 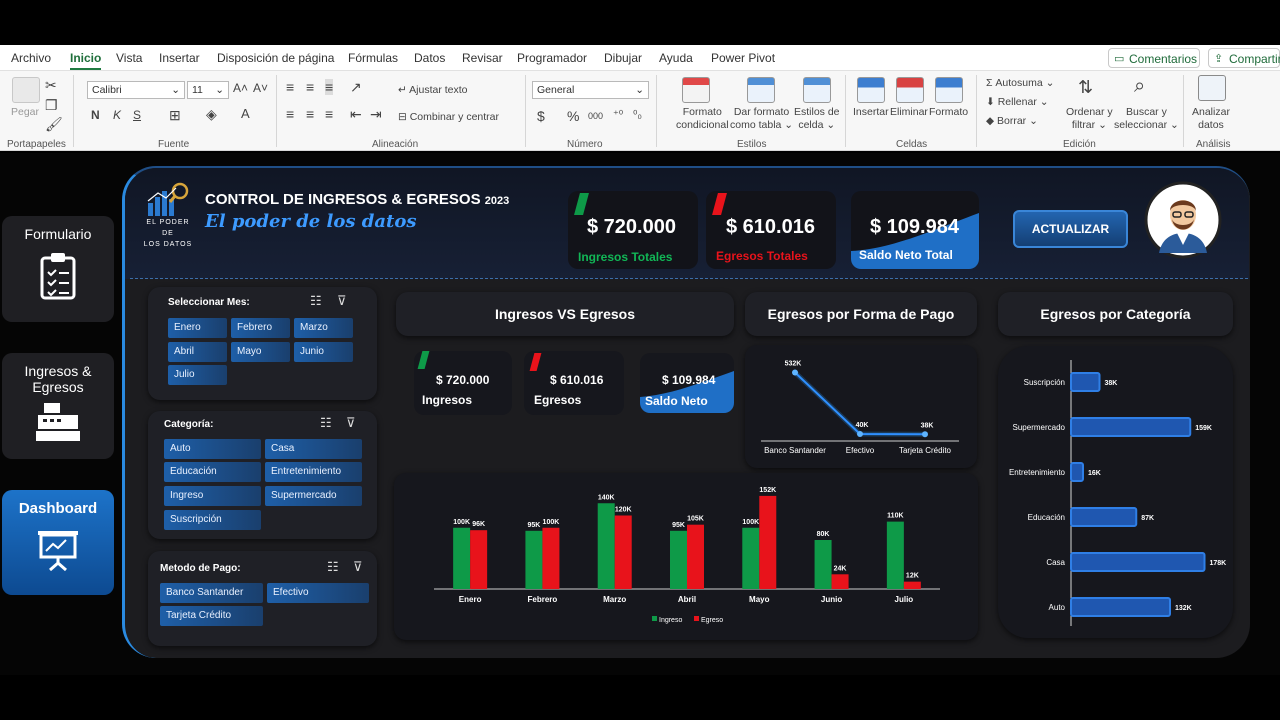 What do you see at coordinates (197, 352) in the screenshot?
I see `slicer-mes-item: Abril` at bounding box center [197, 352].